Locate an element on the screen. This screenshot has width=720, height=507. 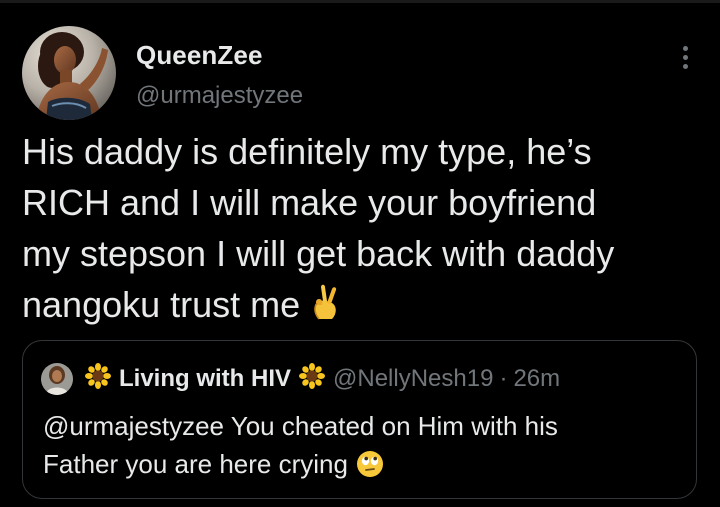
more-vertical-icon is located at coordinates (685, 48).